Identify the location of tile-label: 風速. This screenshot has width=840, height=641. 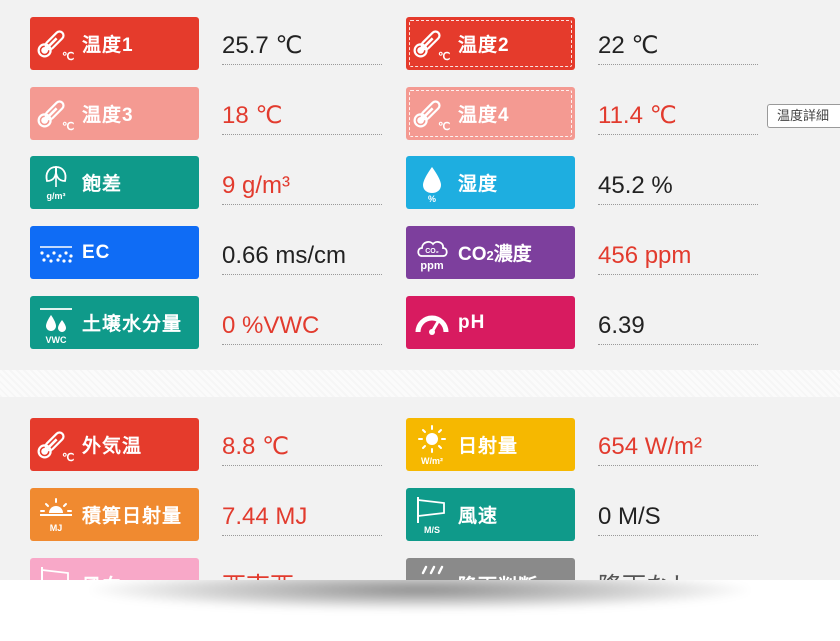
(478, 516).